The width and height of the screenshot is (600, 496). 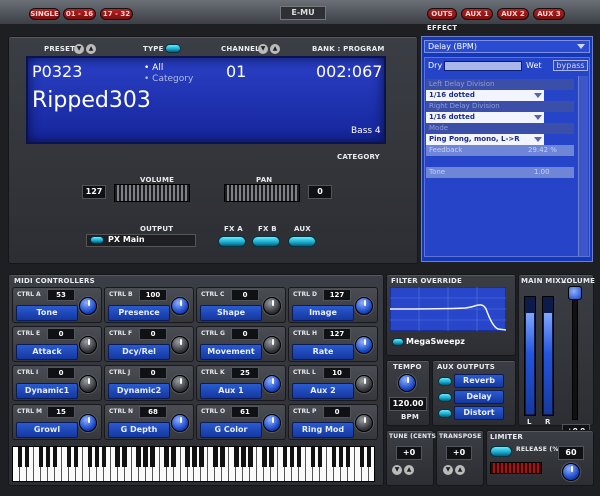 What do you see at coordinates (79, 14) in the screenshot?
I see `channels-1-16-button: 01 - 16` at bounding box center [79, 14].